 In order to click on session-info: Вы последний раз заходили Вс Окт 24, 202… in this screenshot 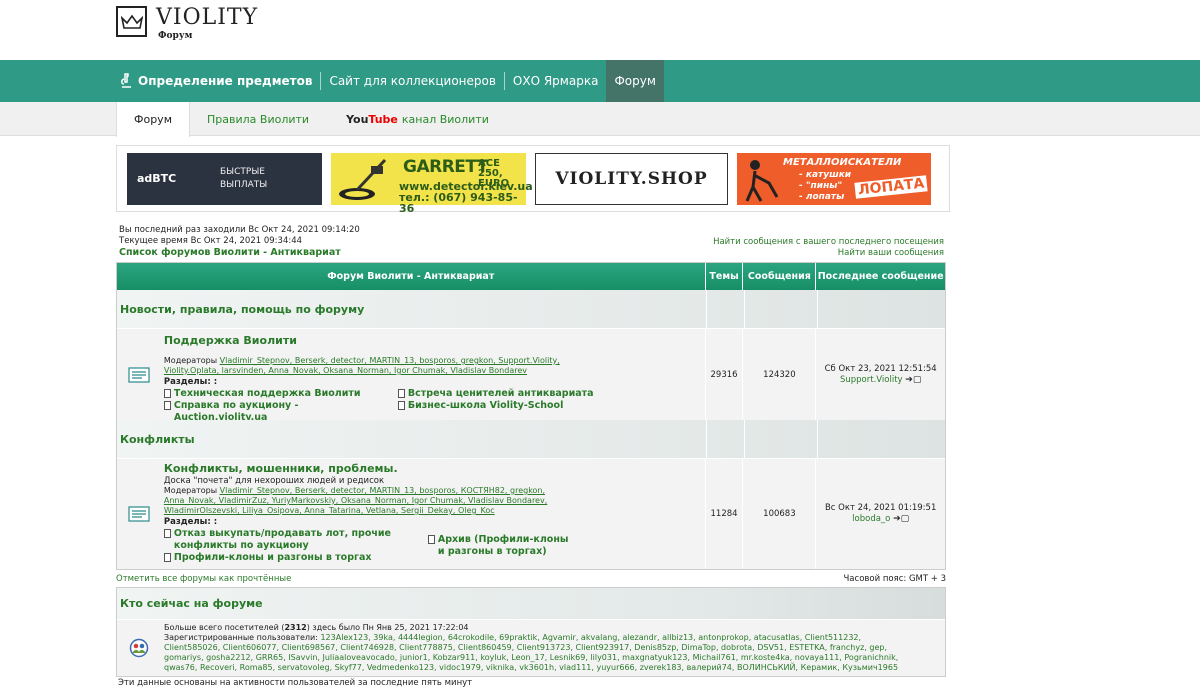, I will do `click(239, 241)`.